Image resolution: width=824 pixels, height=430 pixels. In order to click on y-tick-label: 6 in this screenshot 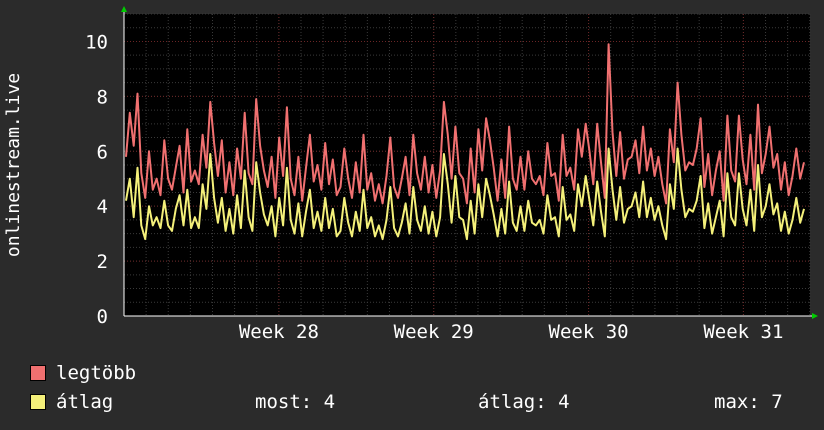, I will do `click(102, 152)`.